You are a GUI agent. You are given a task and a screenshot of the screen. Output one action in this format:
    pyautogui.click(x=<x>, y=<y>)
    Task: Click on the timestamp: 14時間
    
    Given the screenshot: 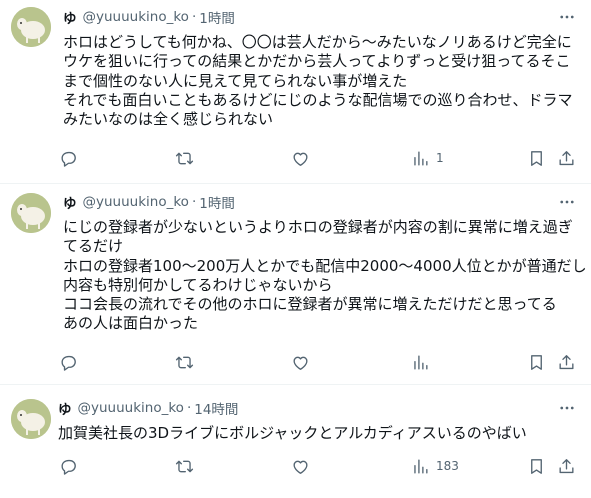 What is the action you would take?
    pyautogui.click(x=216, y=408)
    